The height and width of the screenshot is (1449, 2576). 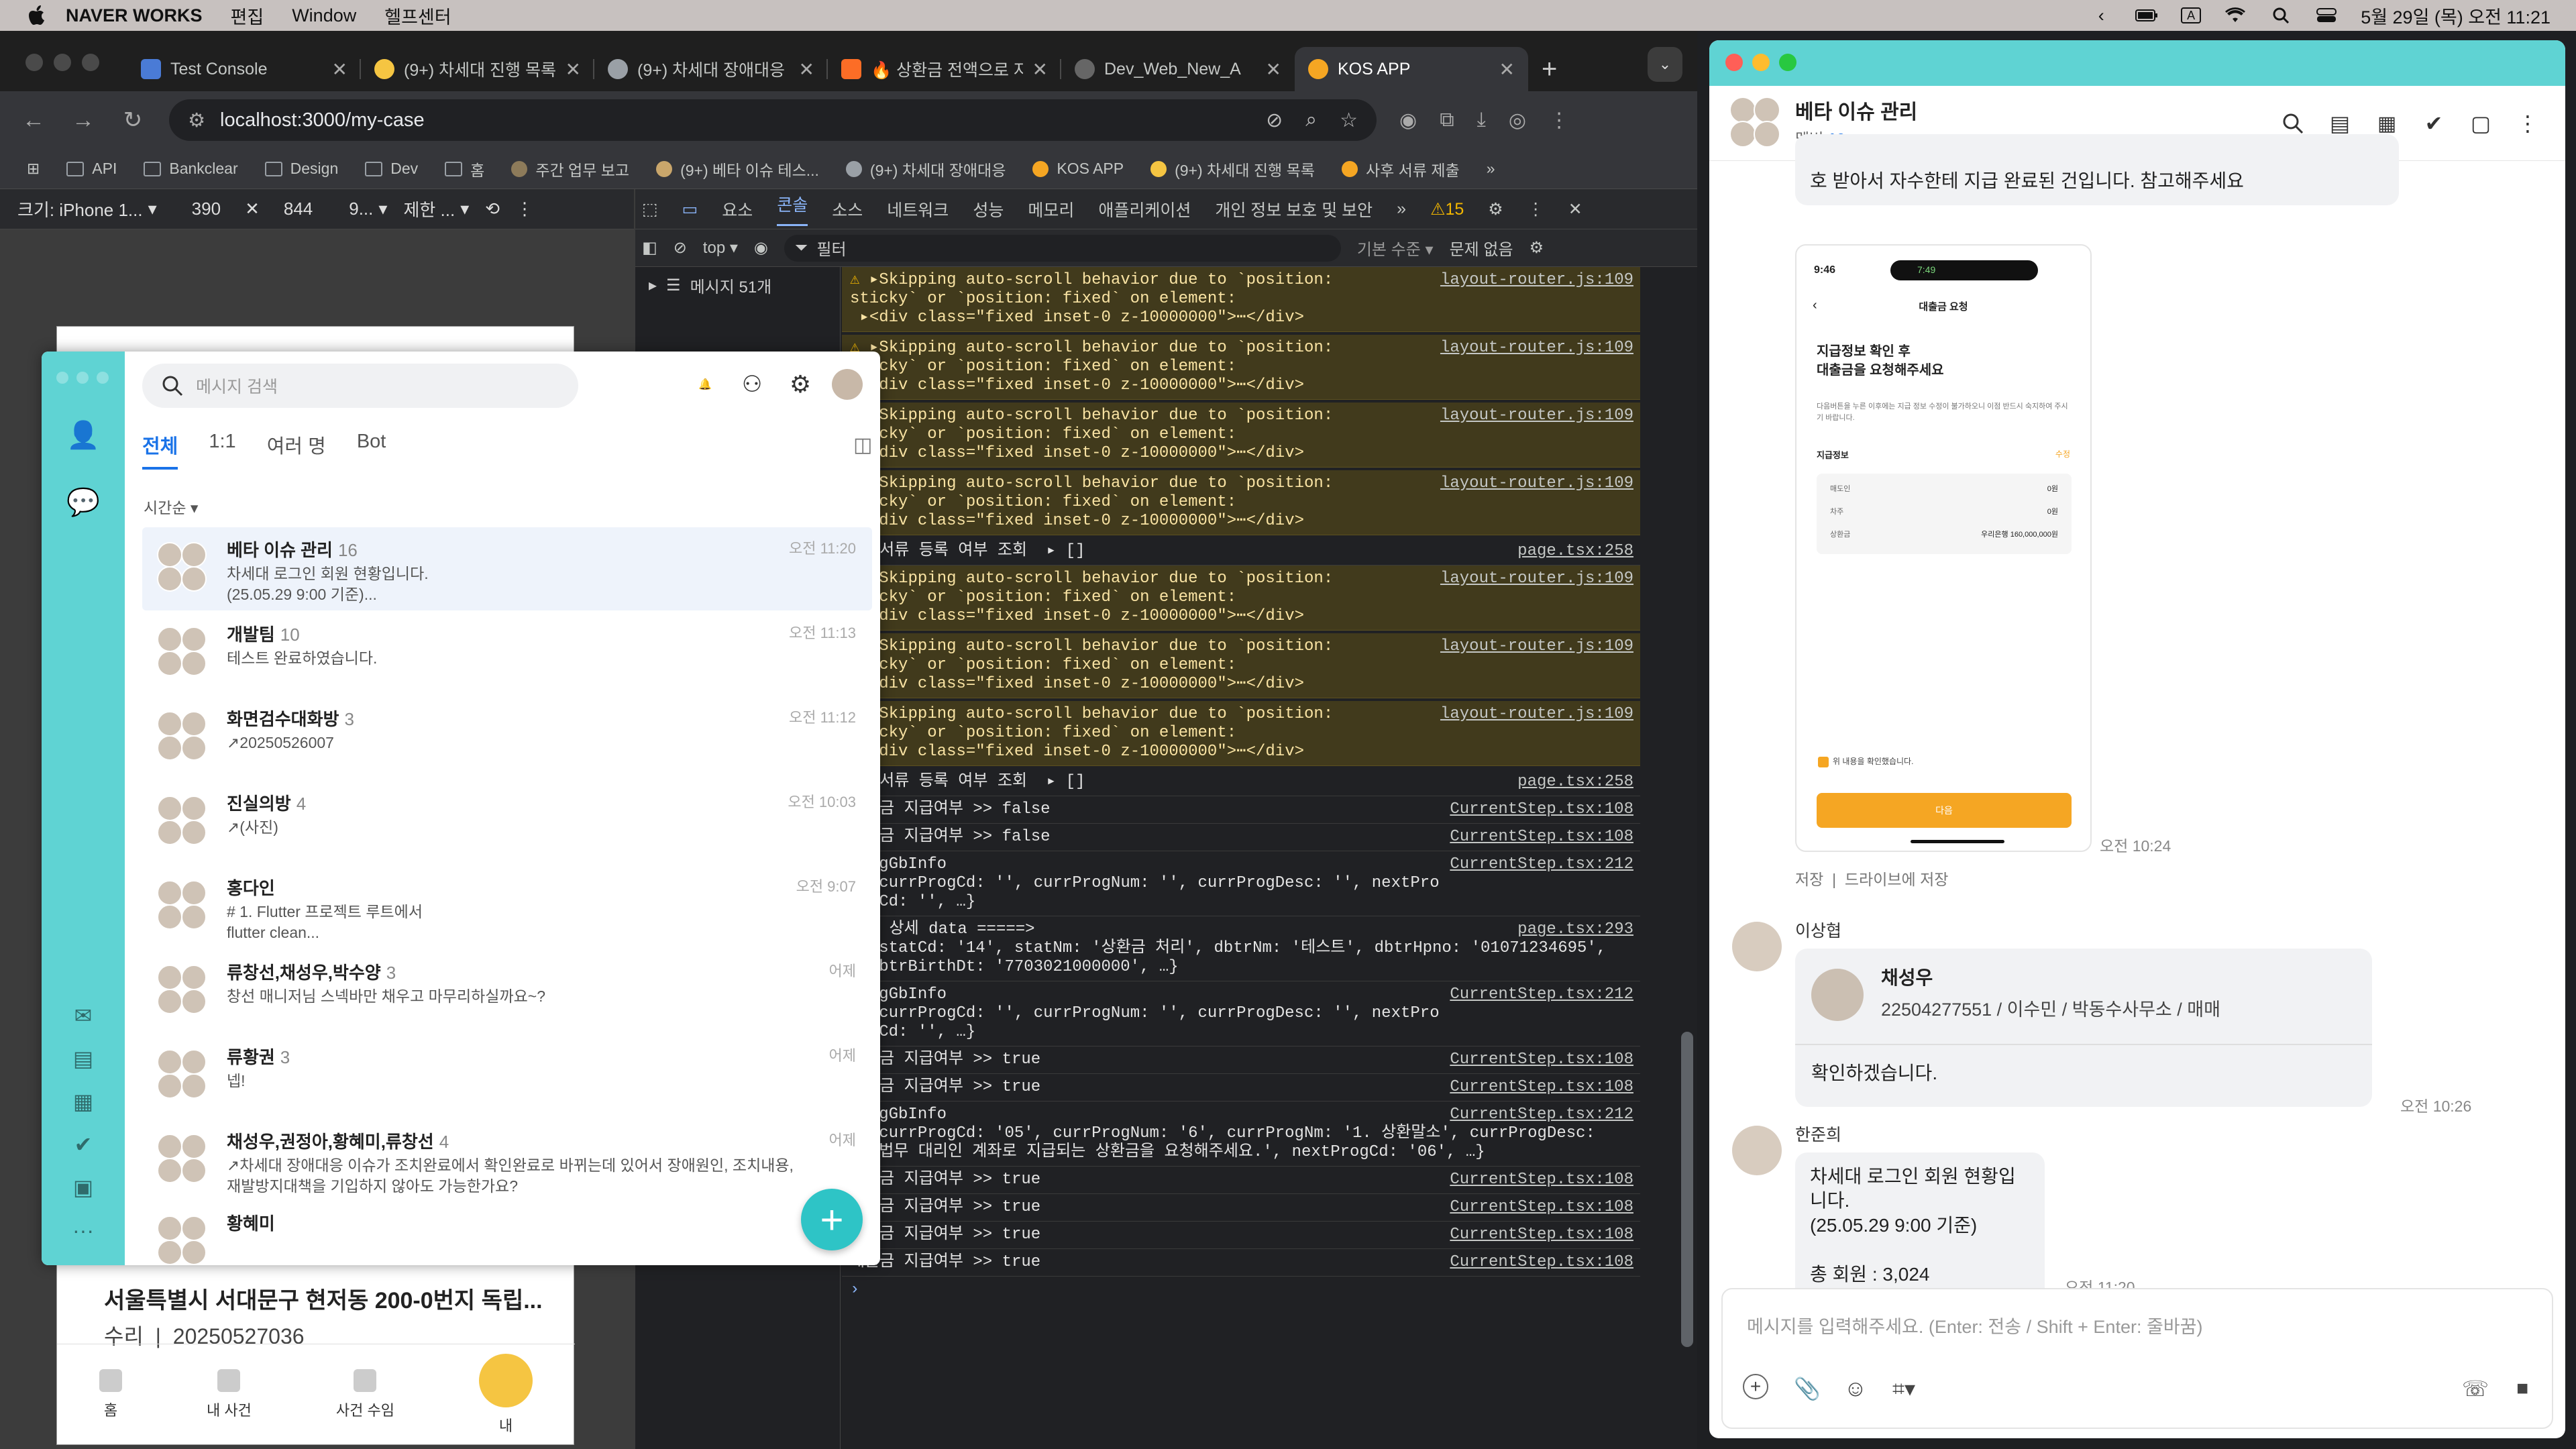 What do you see at coordinates (1078, 169) in the screenshot?
I see `bookmark-item: KOS APP` at bounding box center [1078, 169].